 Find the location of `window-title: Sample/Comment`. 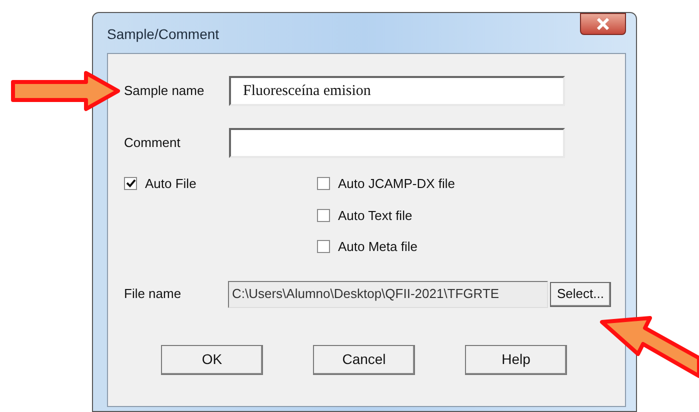

window-title: Sample/Comment is located at coordinates (163, 34).